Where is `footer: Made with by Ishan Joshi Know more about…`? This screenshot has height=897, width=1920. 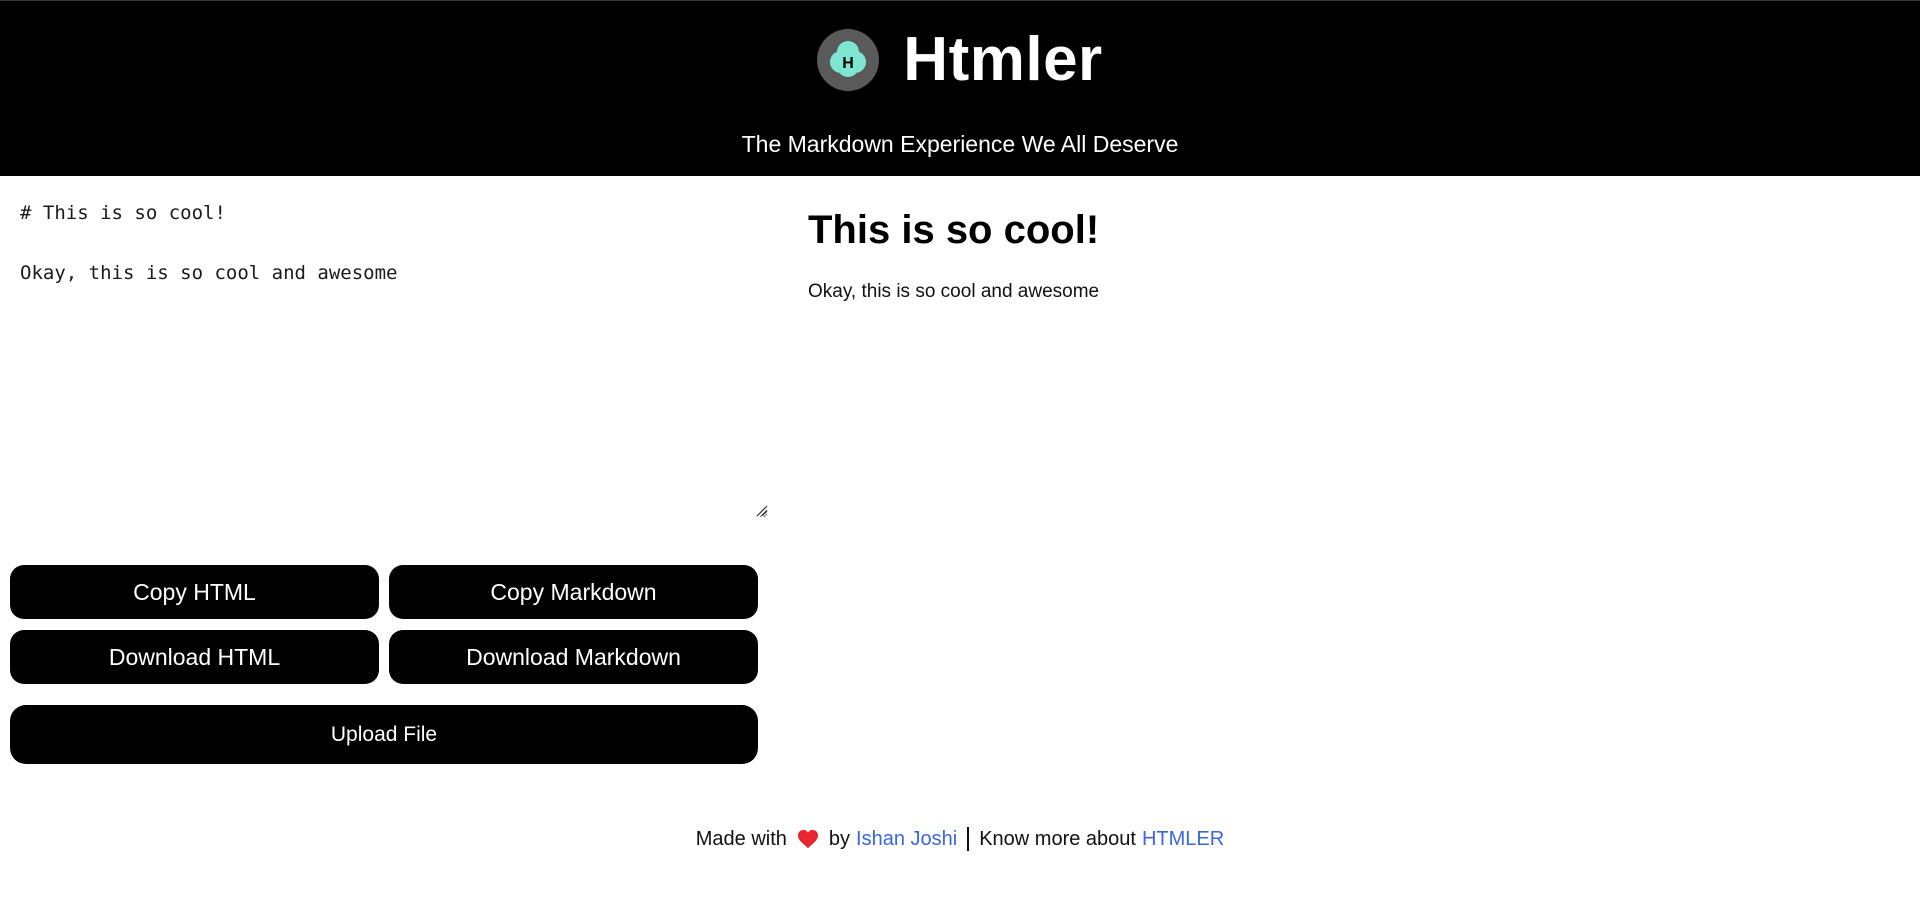 footer: Made with by Ishan Joshi Know more about… is located at coordinates (960, 839).